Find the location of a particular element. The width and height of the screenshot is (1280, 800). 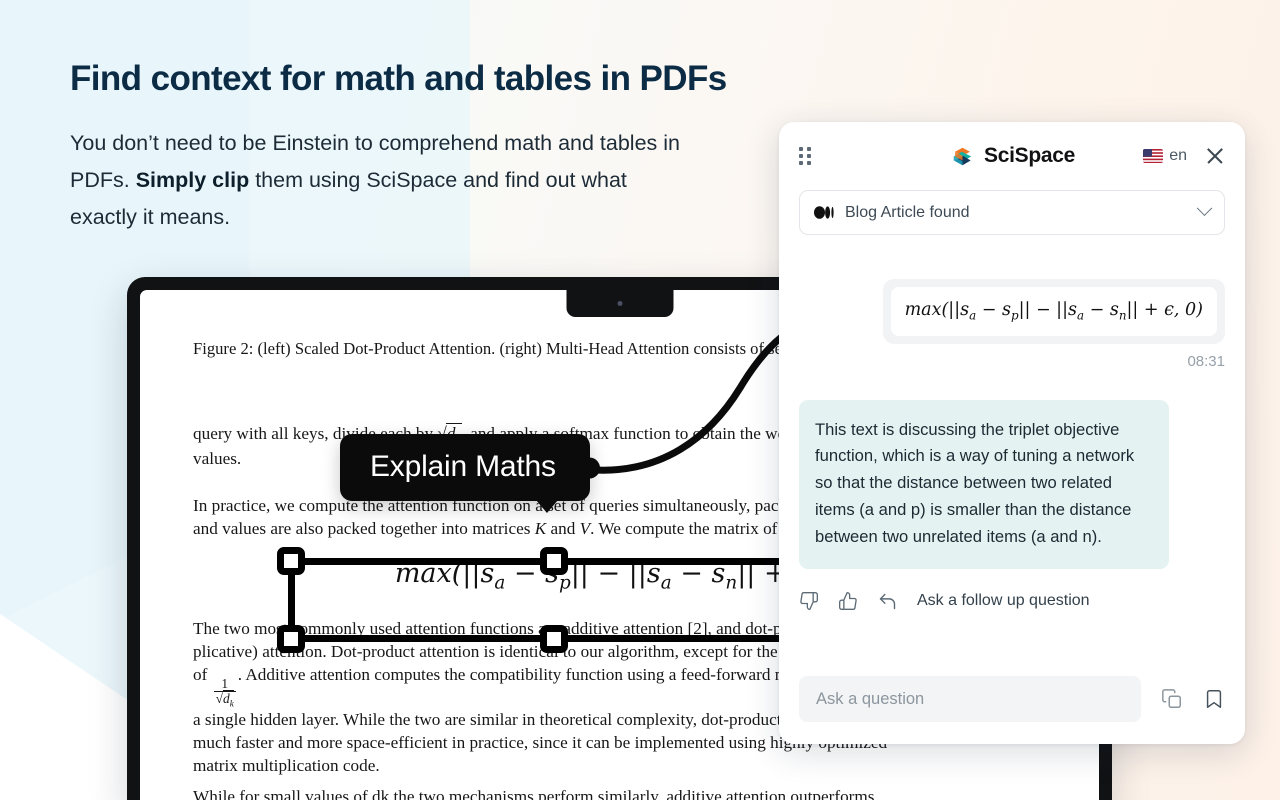

chevron-down-icon is located at coordinates (1204, 208).